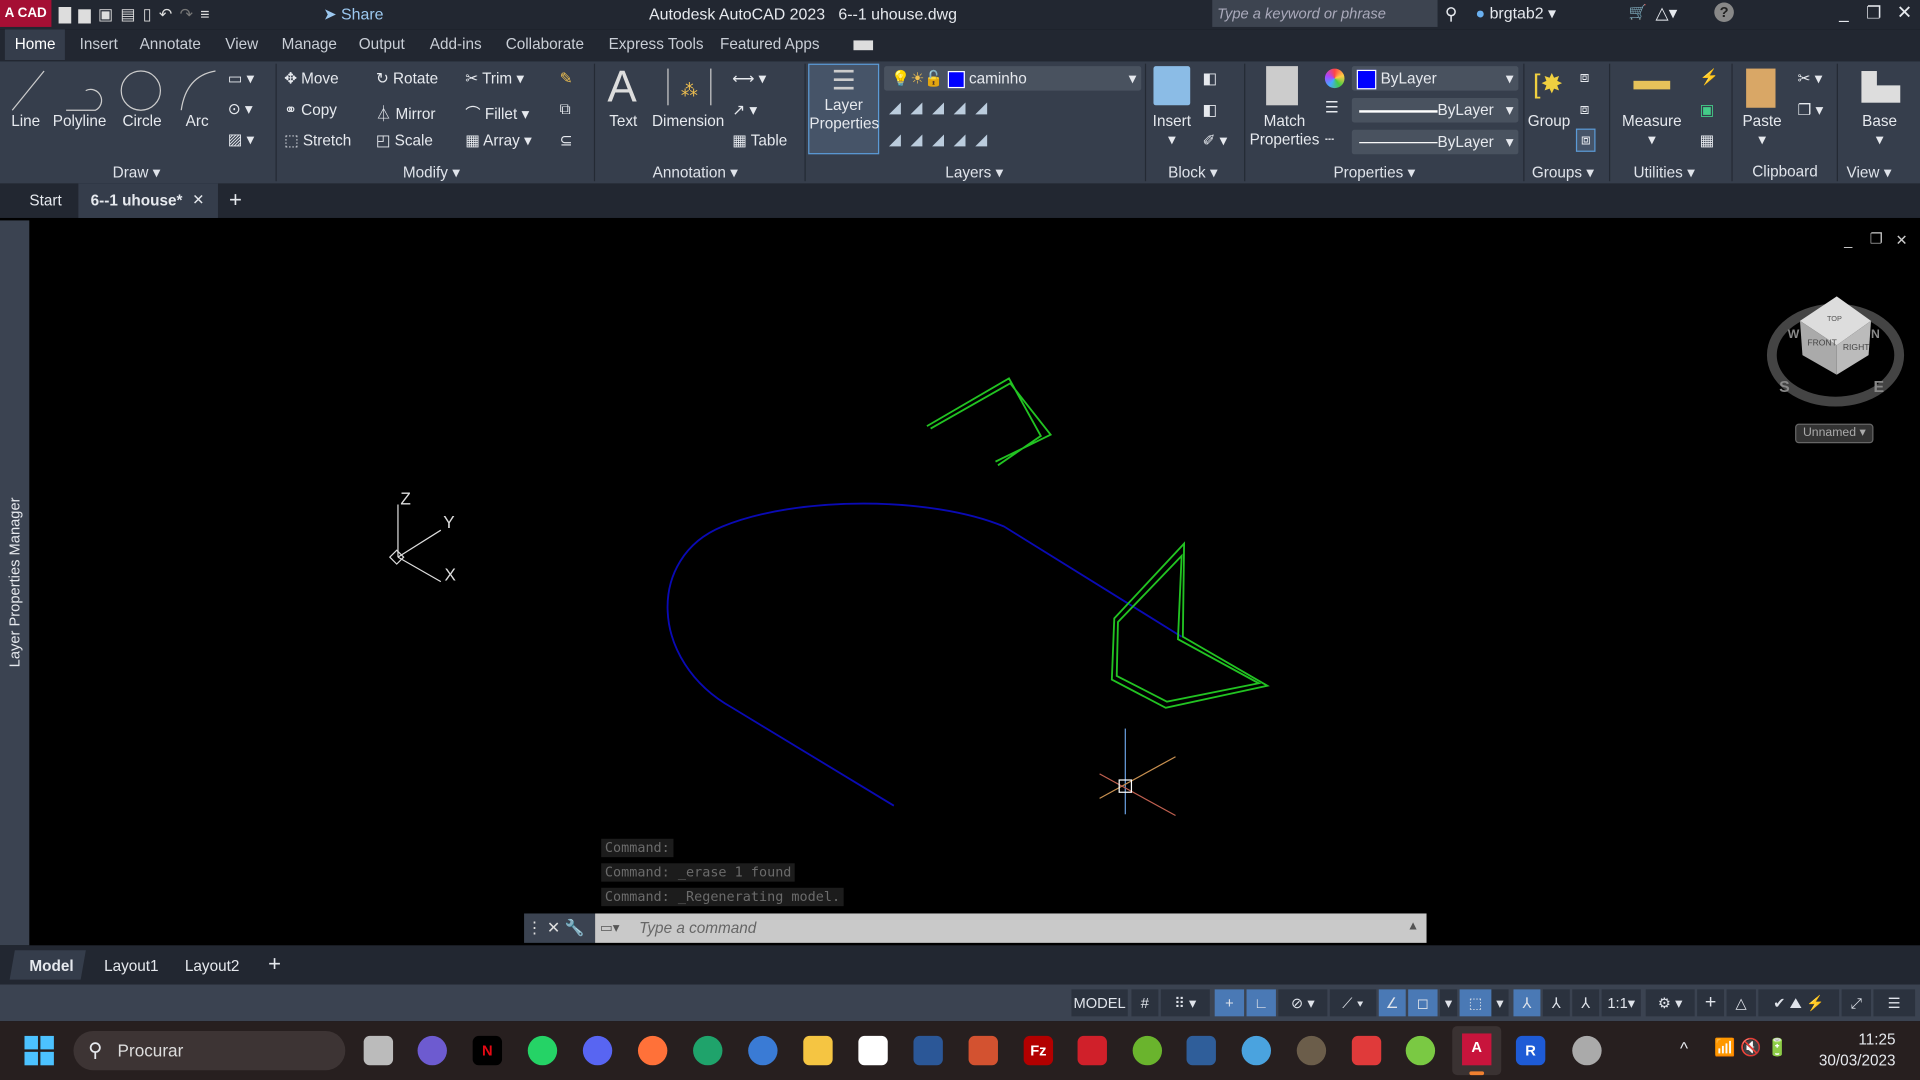  I want to click on 3d-osnap-icon: ⬚, so click(1475, 1003).